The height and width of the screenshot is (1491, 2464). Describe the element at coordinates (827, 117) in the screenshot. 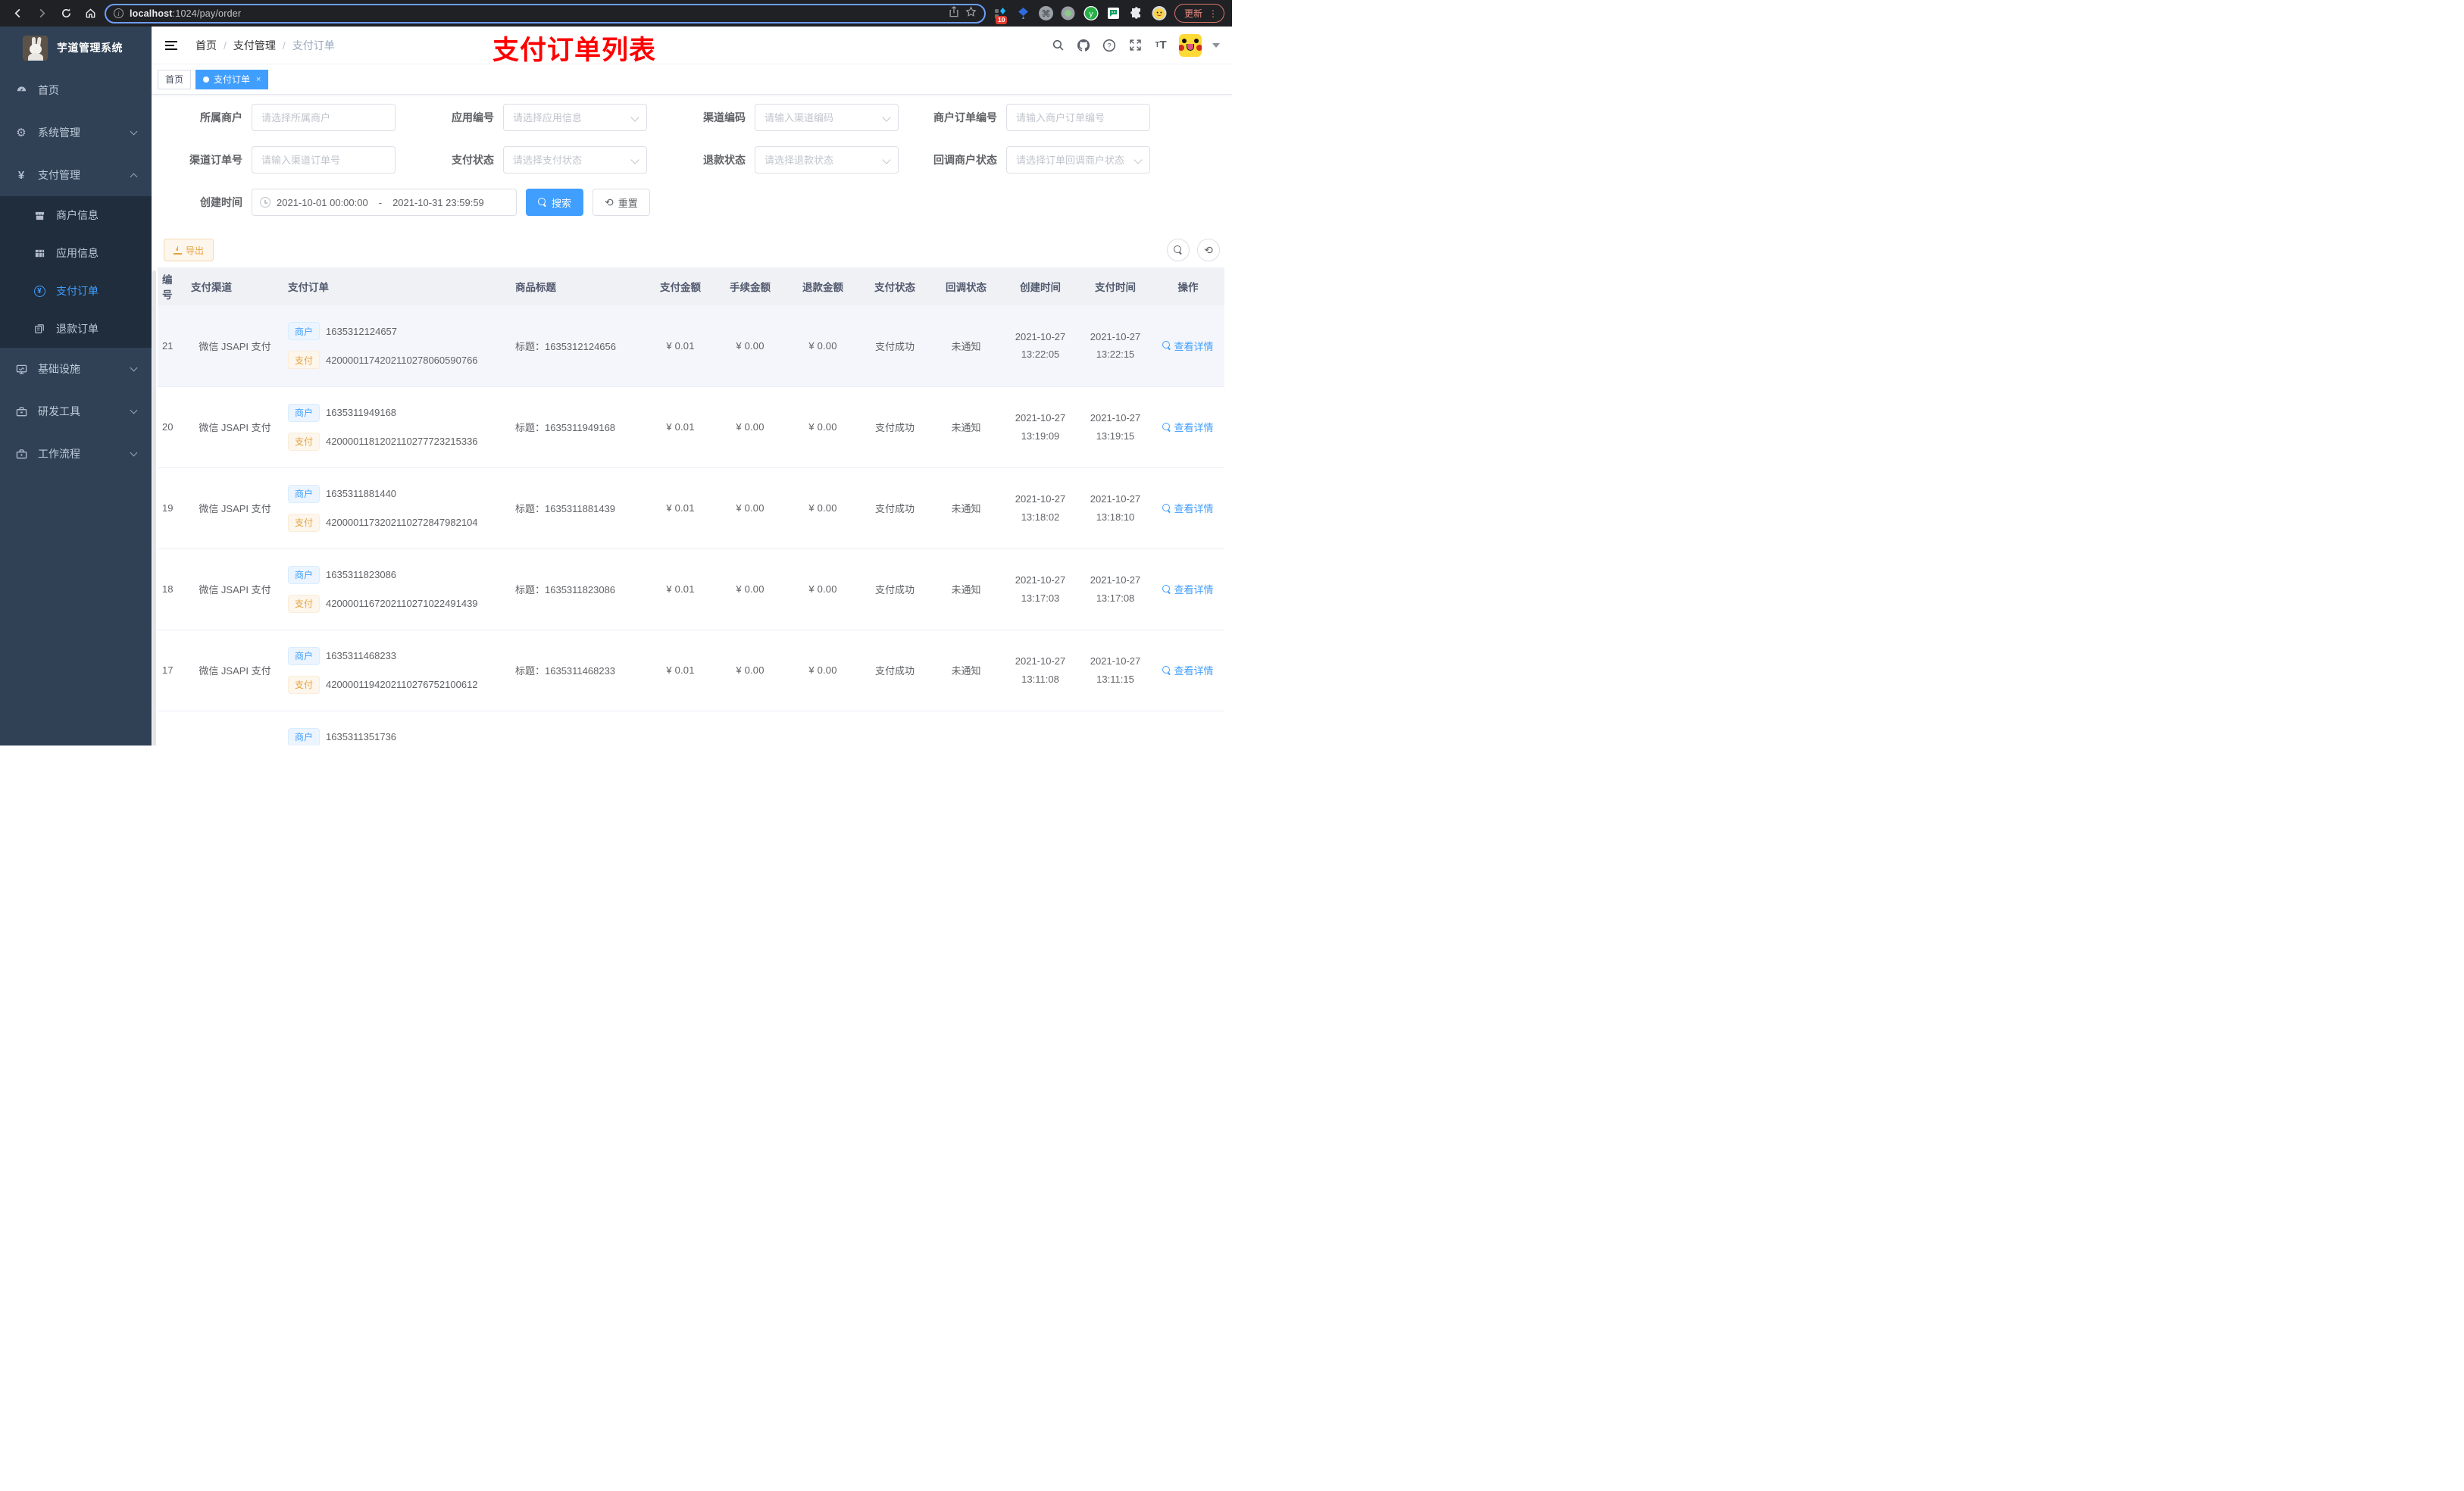

I see `channel-code-select` at that location.